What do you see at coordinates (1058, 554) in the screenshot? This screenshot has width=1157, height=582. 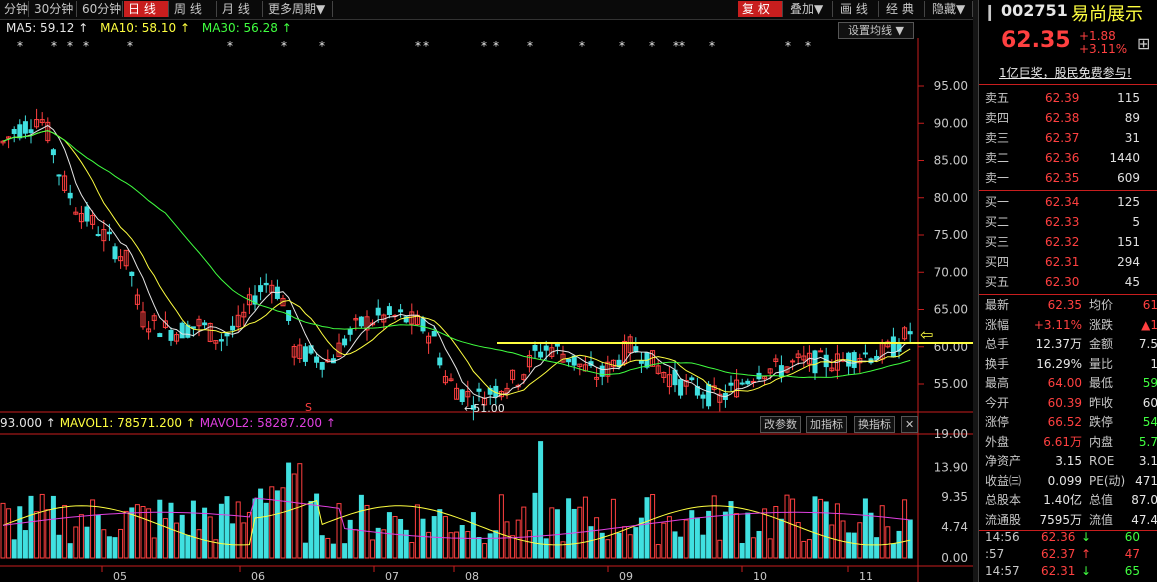 I see `tick-price: 62.37` at bounding box center [1058, 554].